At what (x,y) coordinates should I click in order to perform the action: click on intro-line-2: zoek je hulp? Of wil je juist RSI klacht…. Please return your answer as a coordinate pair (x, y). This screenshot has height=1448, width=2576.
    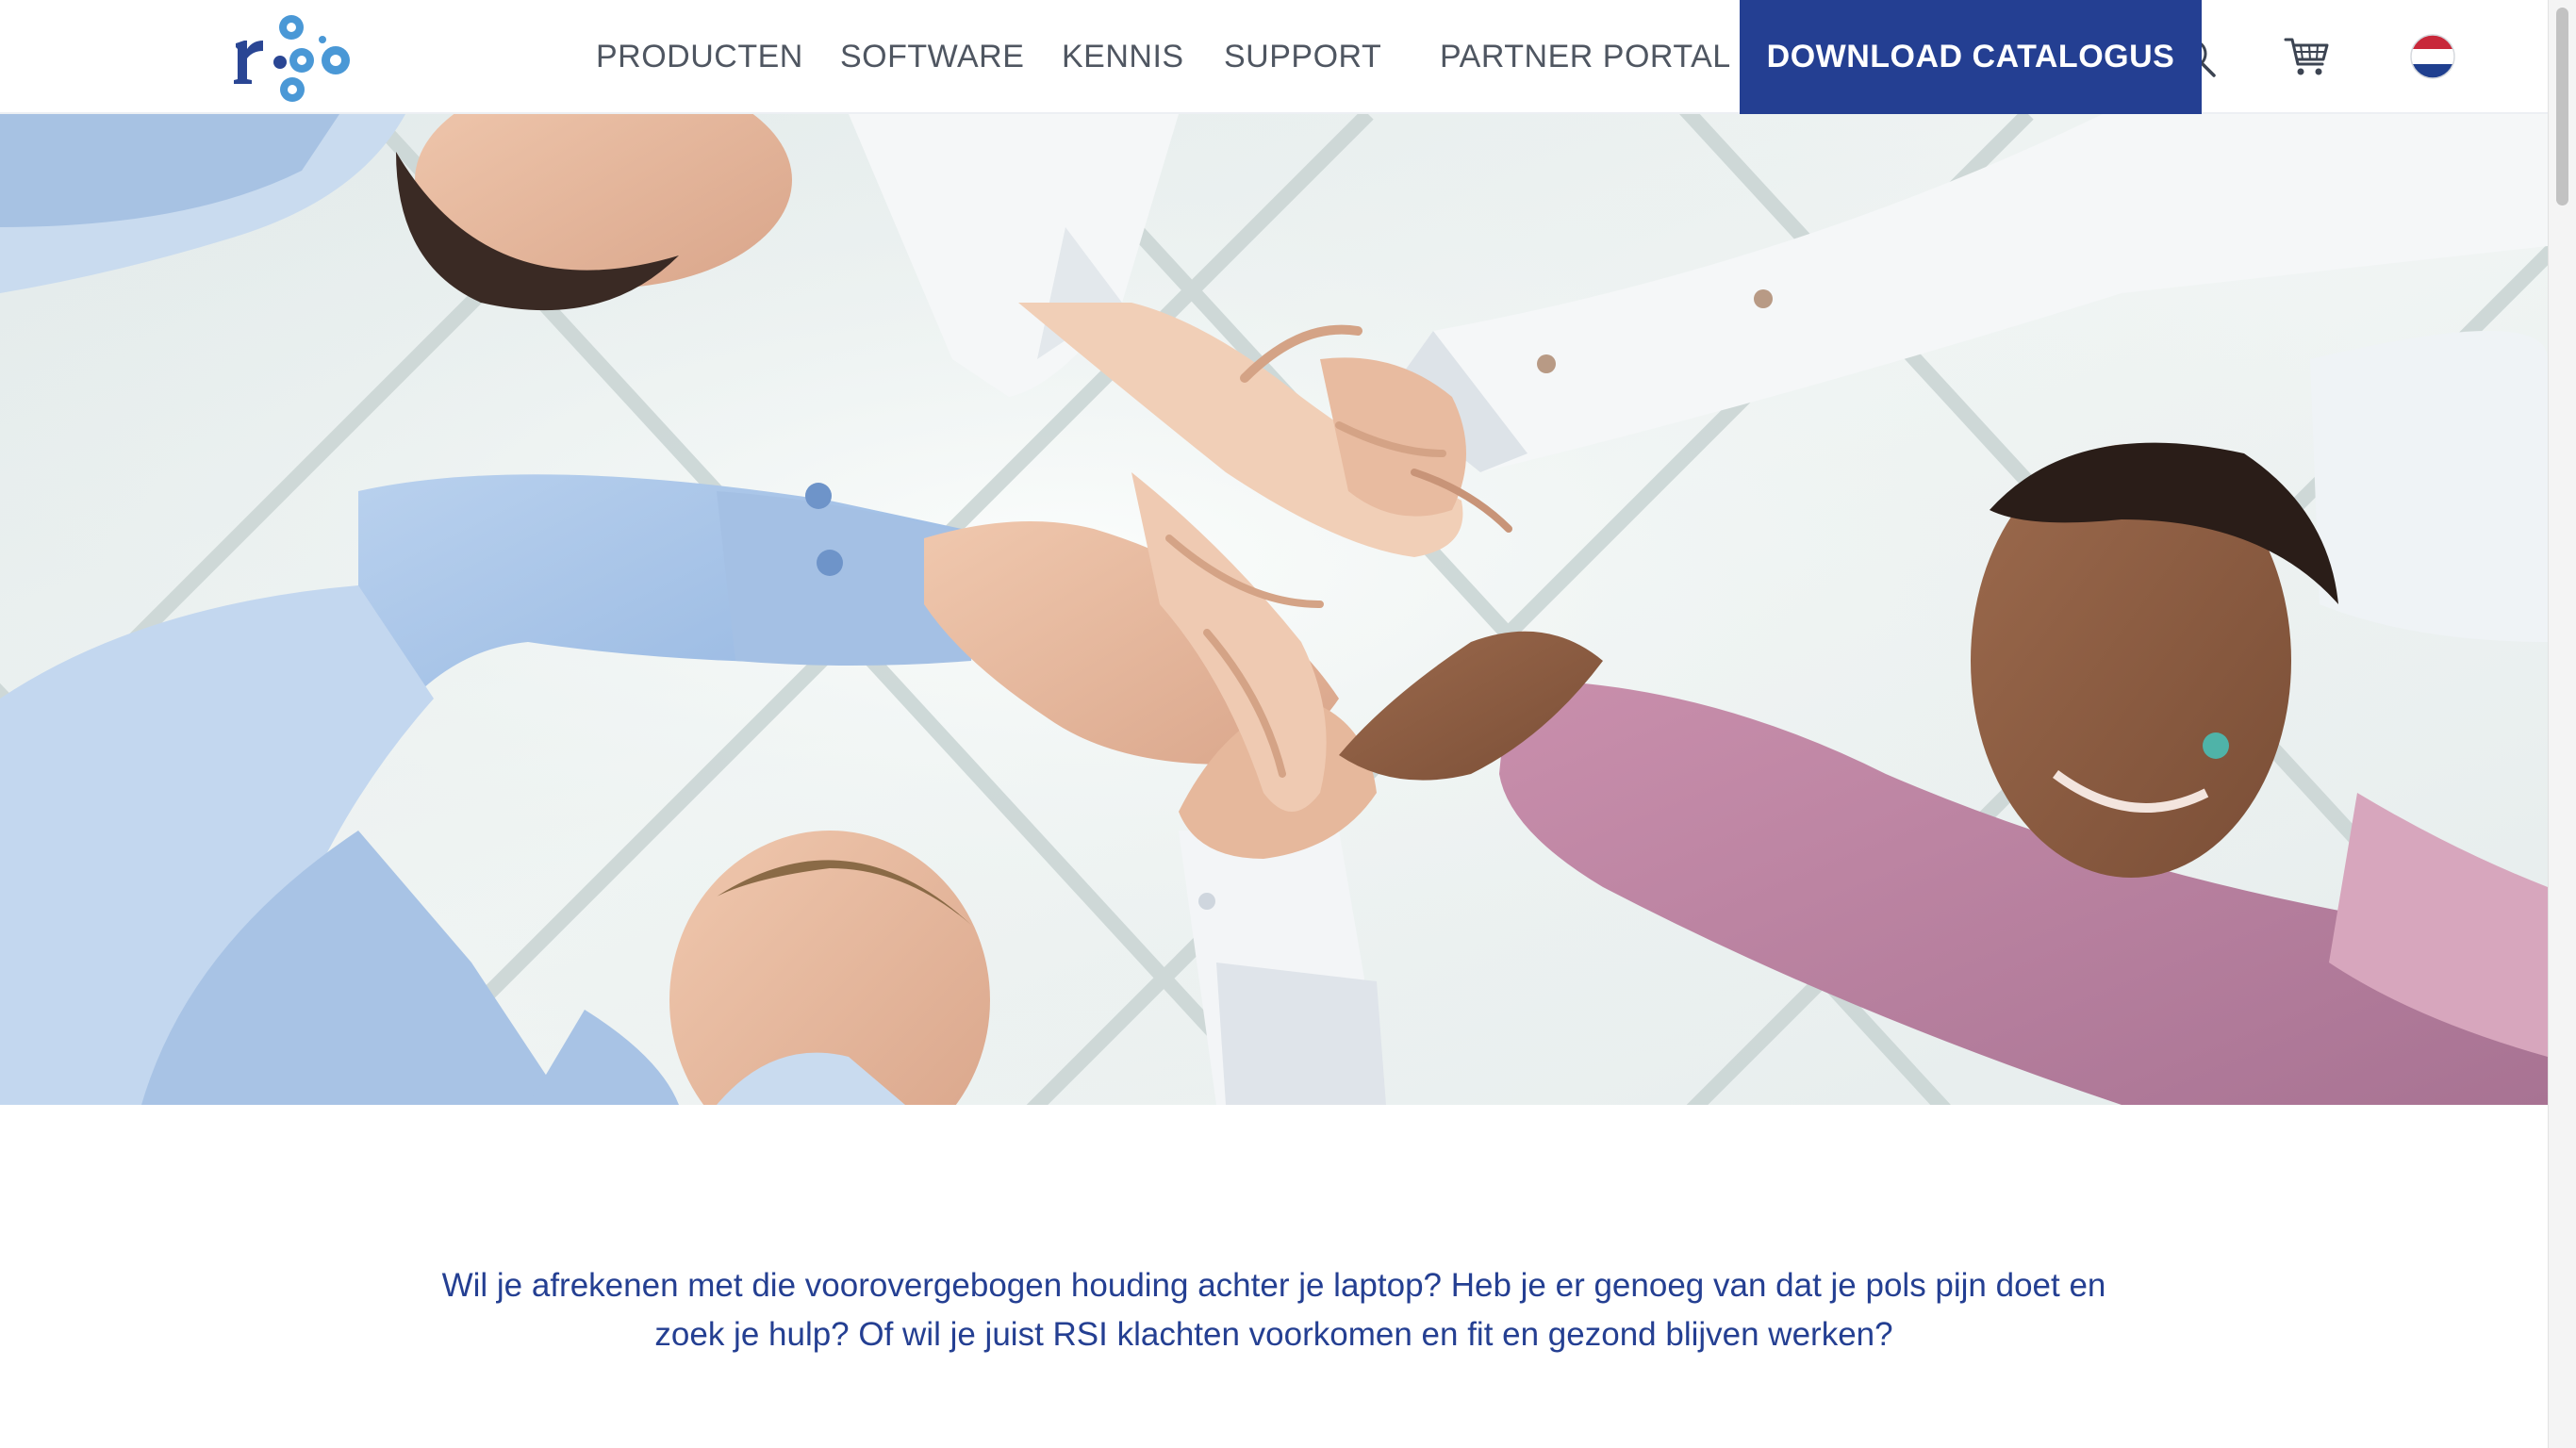
    Looking at the image, I should click on (1273, 1334).